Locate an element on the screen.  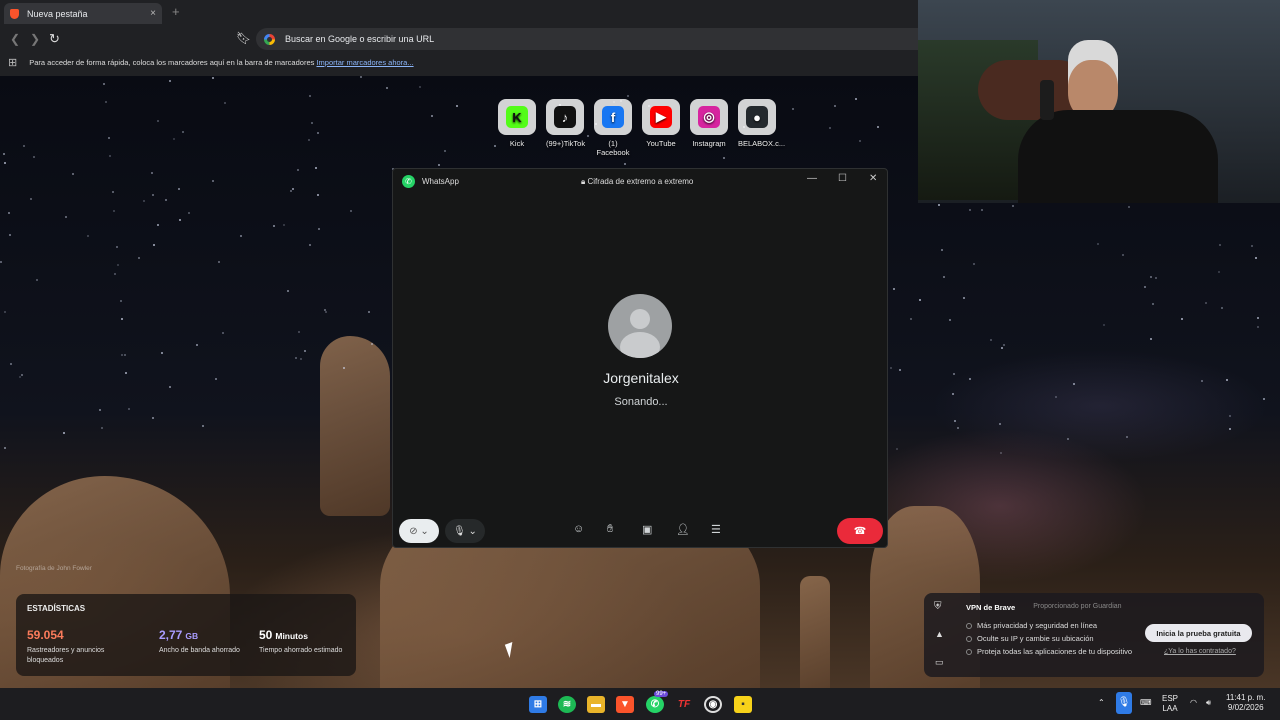
maximize-icon: ☐ is located at coordinates (842, 178).